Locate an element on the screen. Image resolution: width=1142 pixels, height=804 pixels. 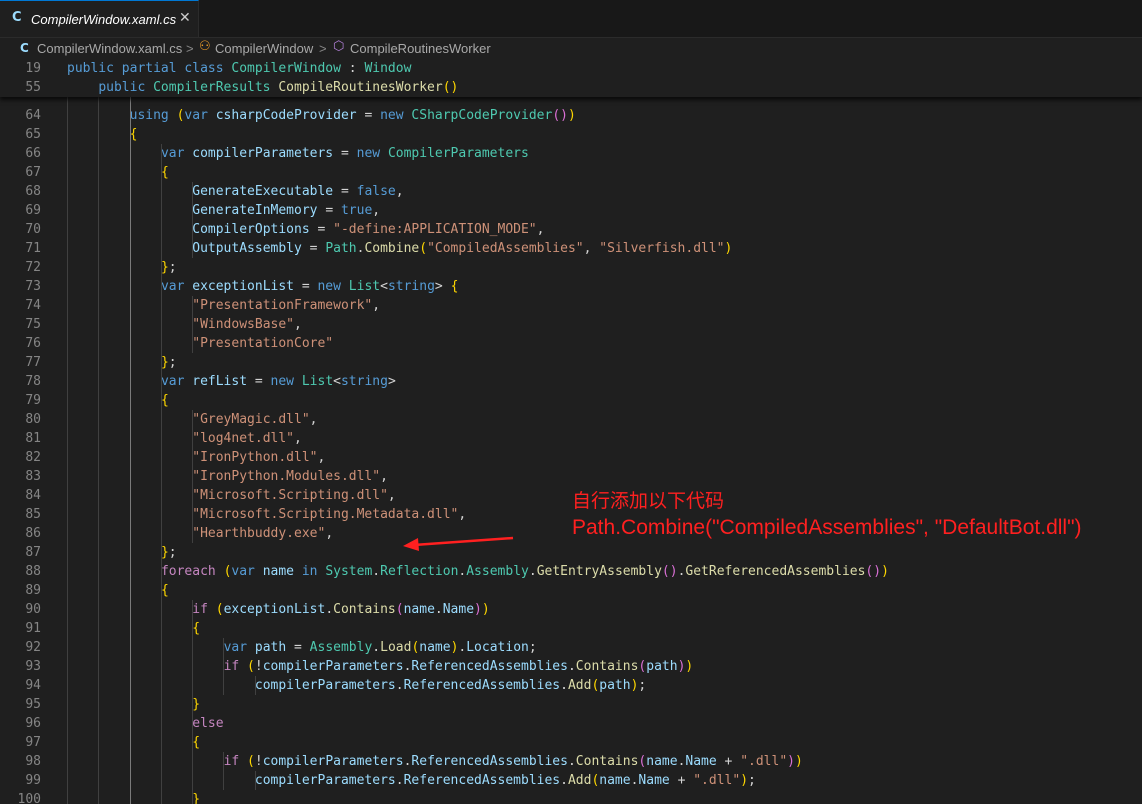
code-line: 75 "WindowsBase", is located at coordinates (571, 324).